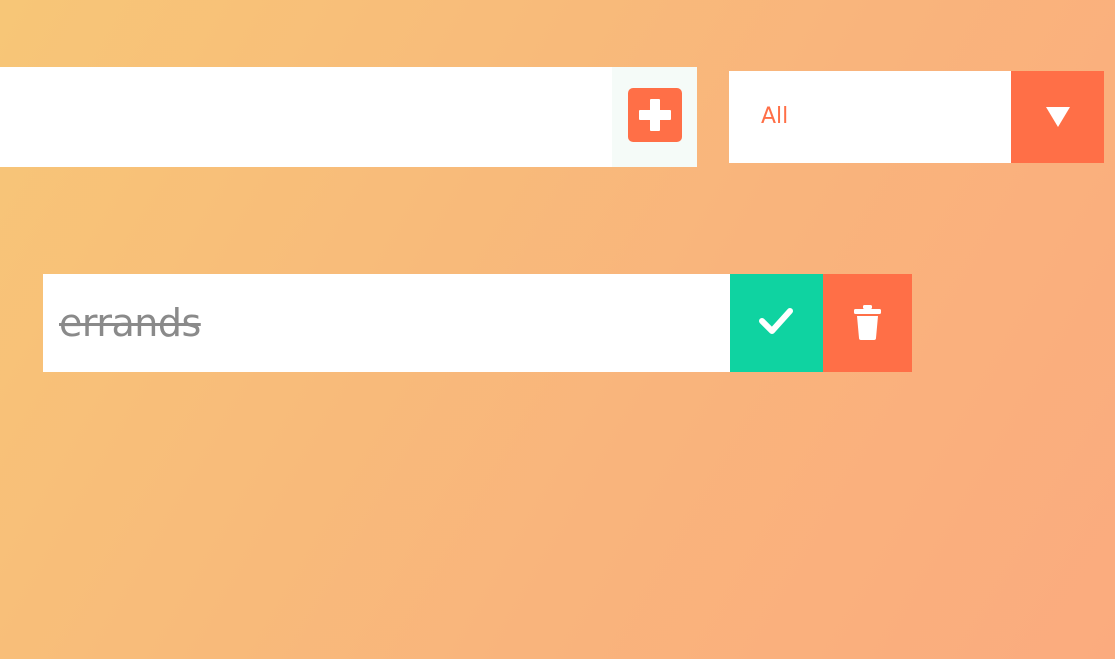  Describe the element at coordinates (776, 323) in the screenshot. I see `complete-button` at that location.